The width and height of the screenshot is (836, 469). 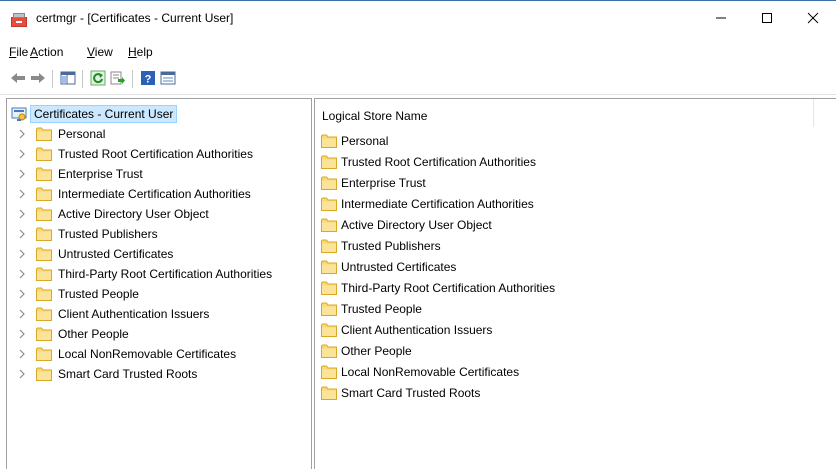 What do you see at coordinates (565, 142) in the screenshot?
I see `list-item: Personal` at bounding box center [565, 142].